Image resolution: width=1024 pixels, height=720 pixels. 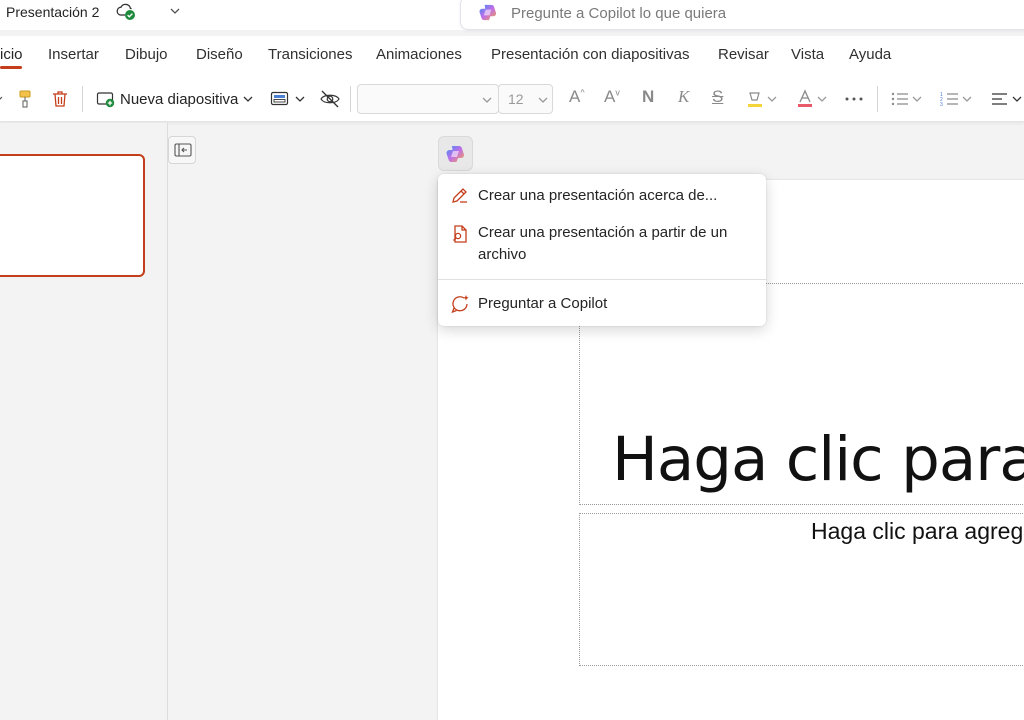 What do you see at coordinates (818, 459) in the screenshot?
I see `title-placeholder-text: Haga clic para agregar título` at bounding box center [818, 459].